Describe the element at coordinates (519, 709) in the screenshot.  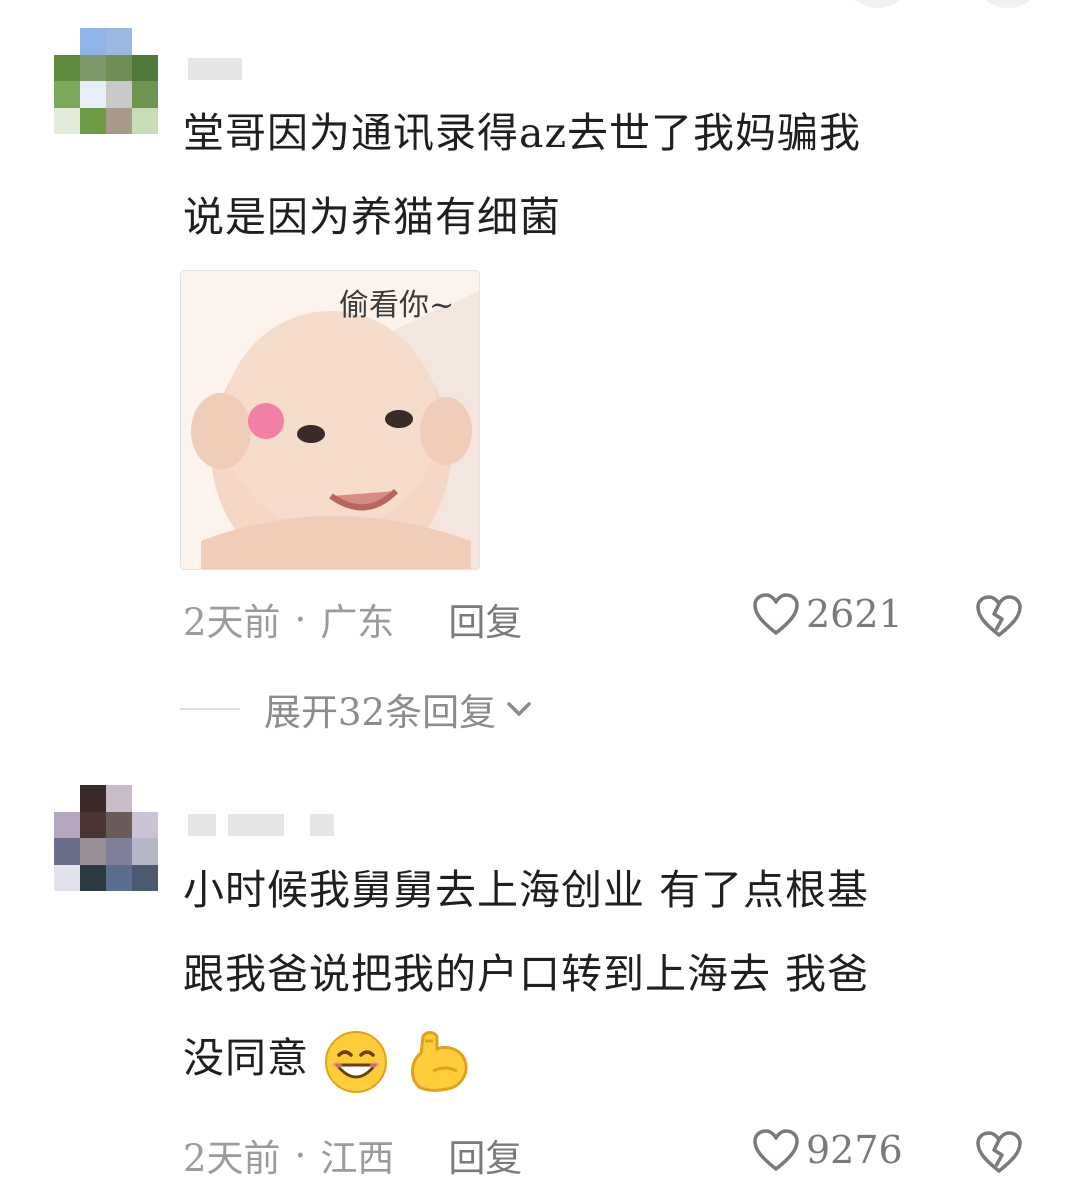
I see `chevron-down-icon` at that location.